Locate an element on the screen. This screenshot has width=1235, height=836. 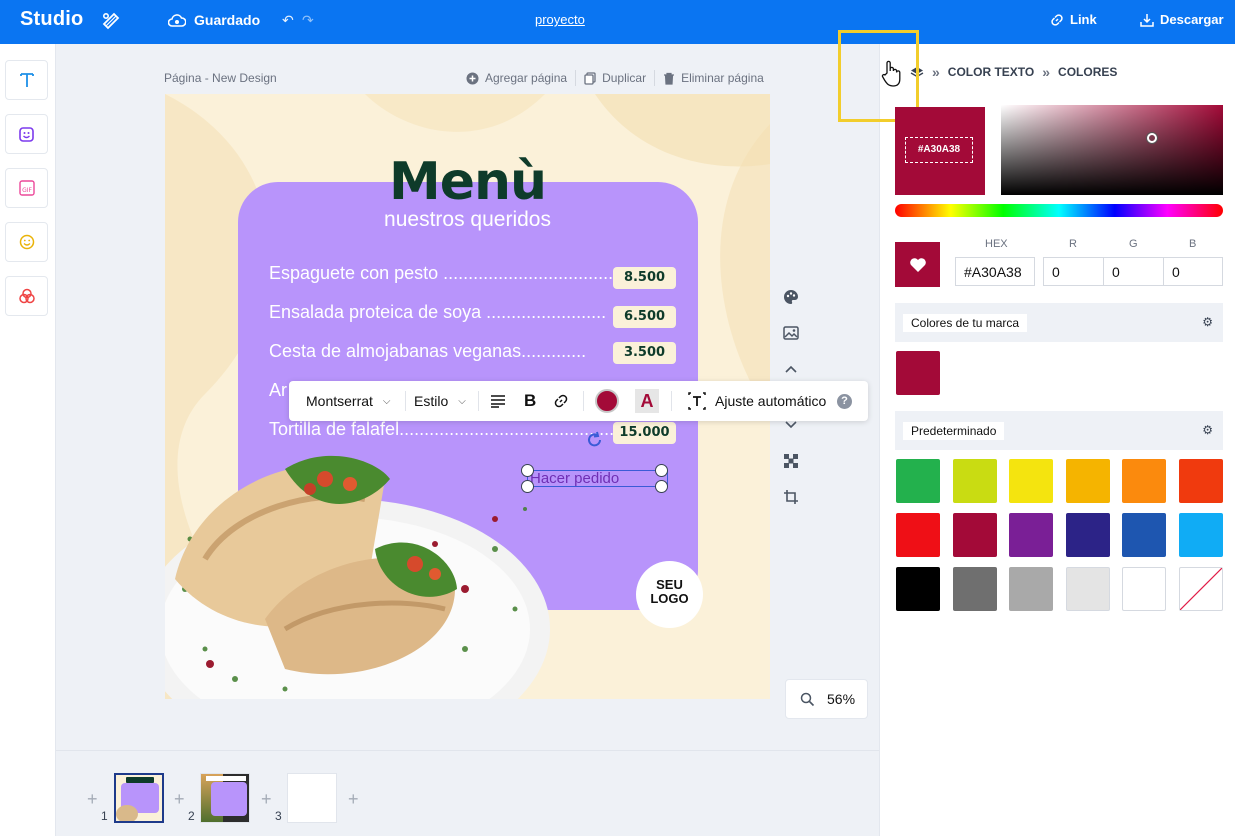
download-button: Descargar is located at coordinates (1182, 19).